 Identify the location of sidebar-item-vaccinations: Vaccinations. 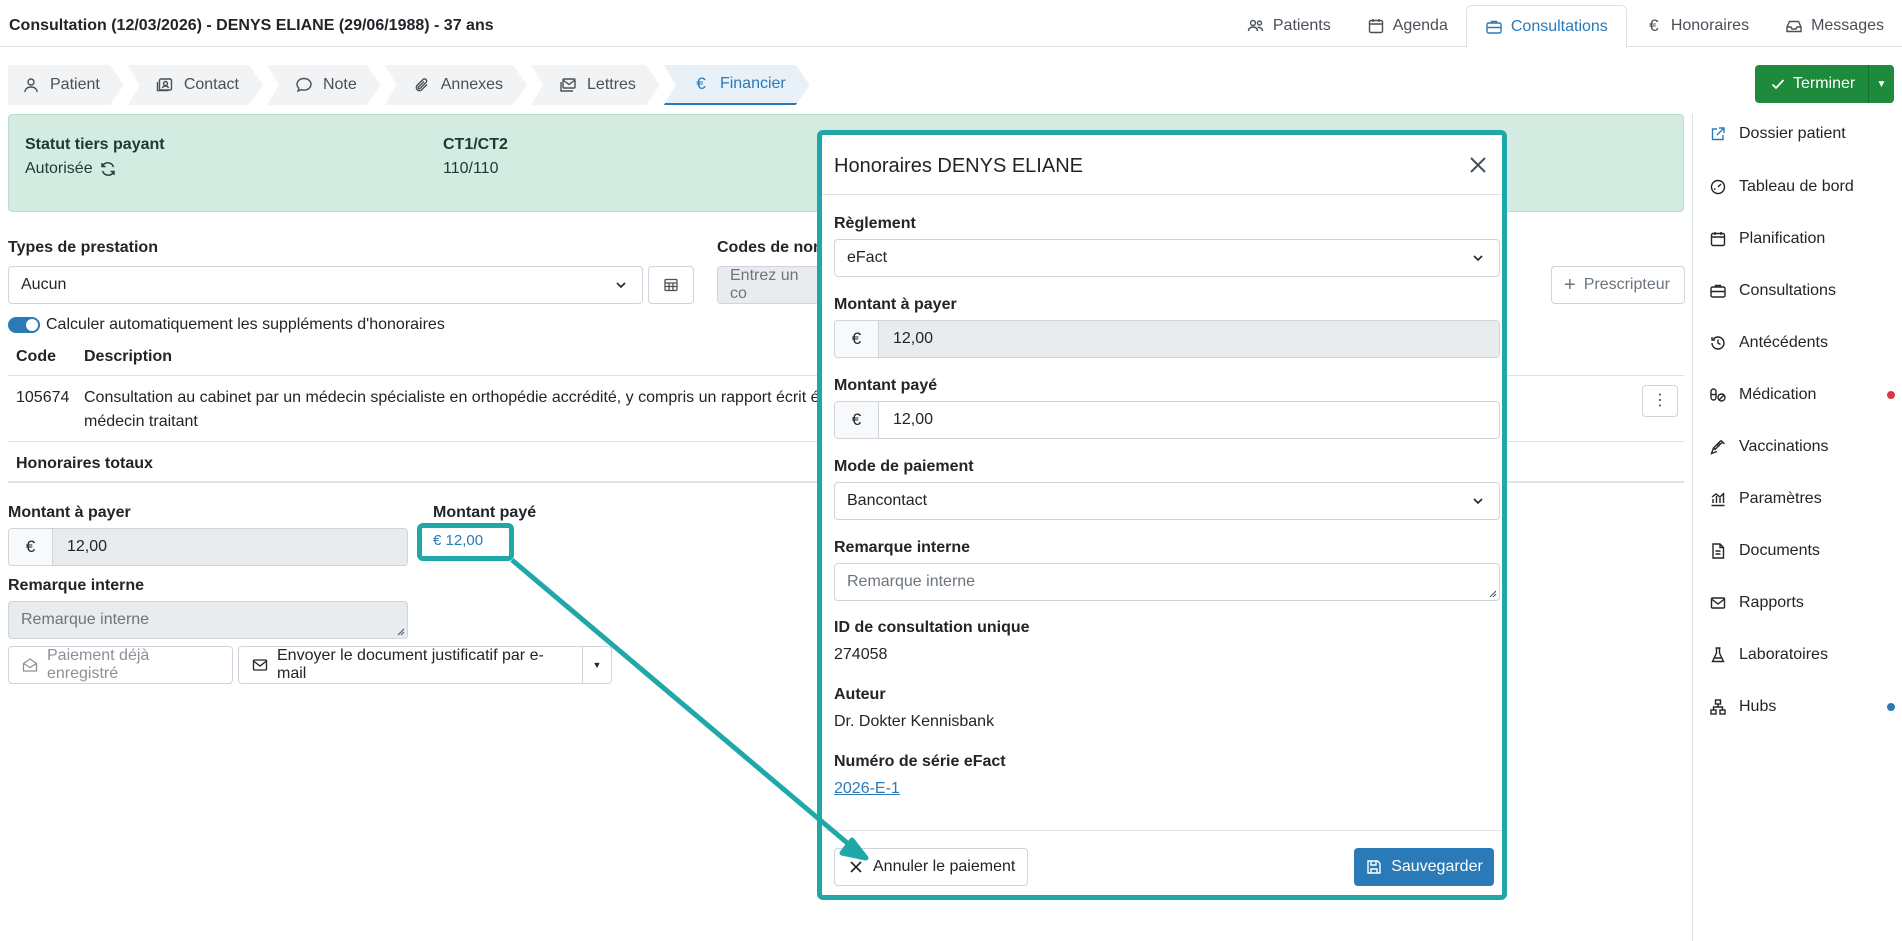
(1802, 447).